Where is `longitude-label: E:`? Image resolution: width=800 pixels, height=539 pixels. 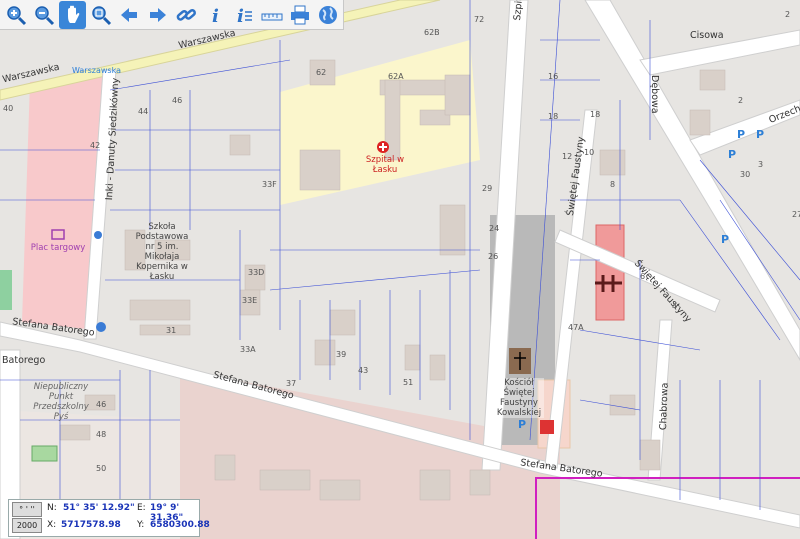
longitude-label: E: is located at coordinates (141, 508).